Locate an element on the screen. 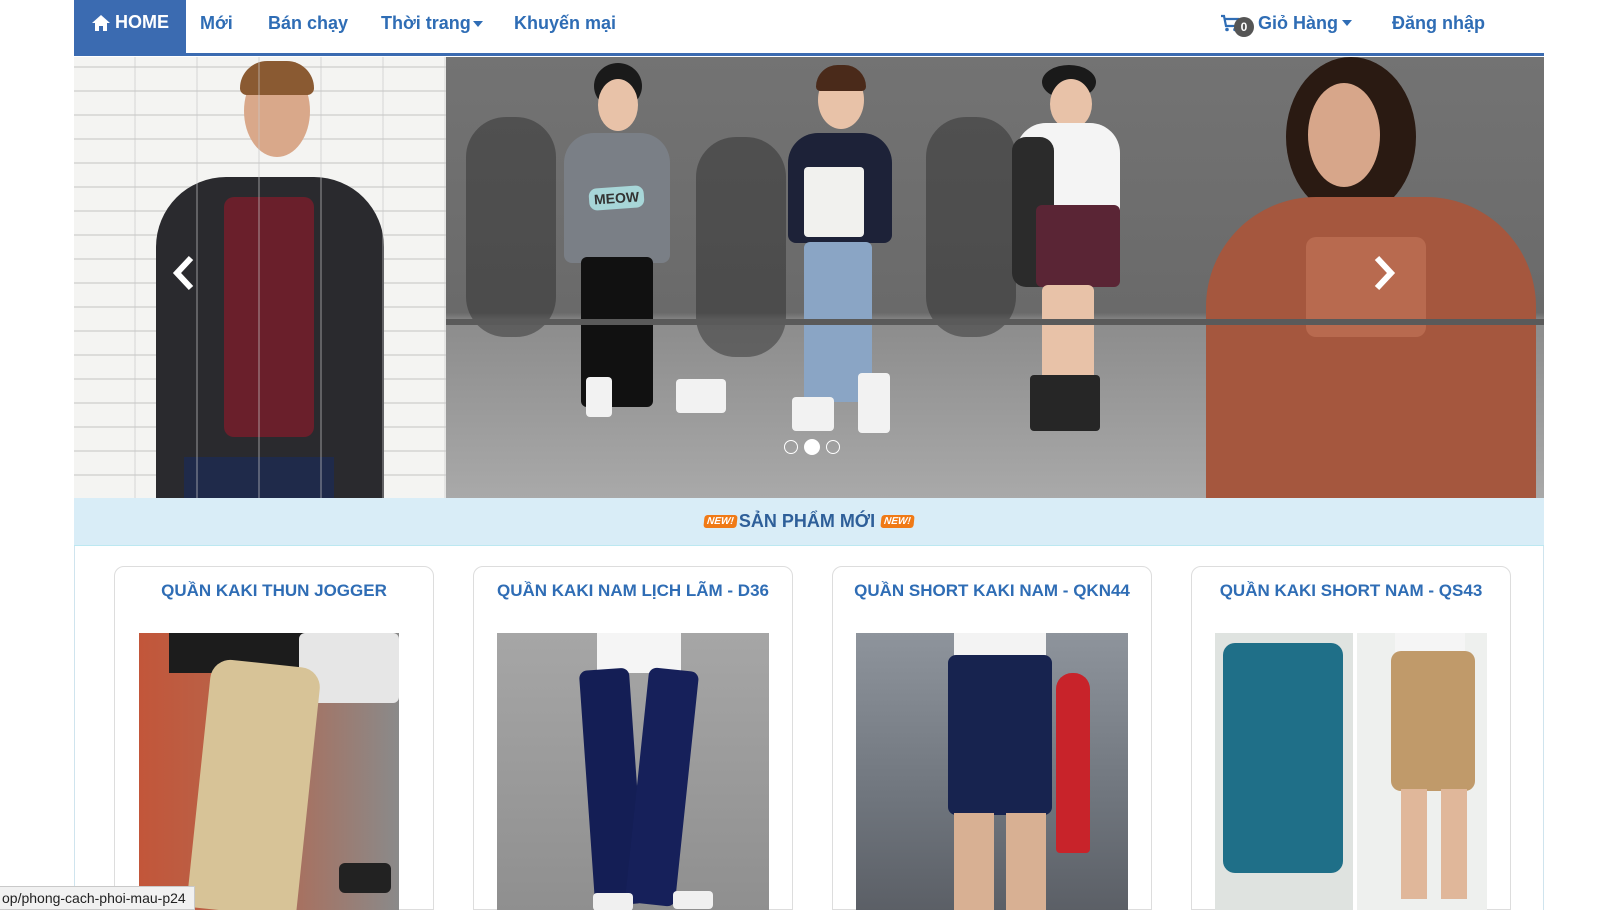 The height and width of the screenshot is (910, 1608). product-card: QUẦN SHORT KAKI NAM - QKN44 is located at coordinates (992, 738).